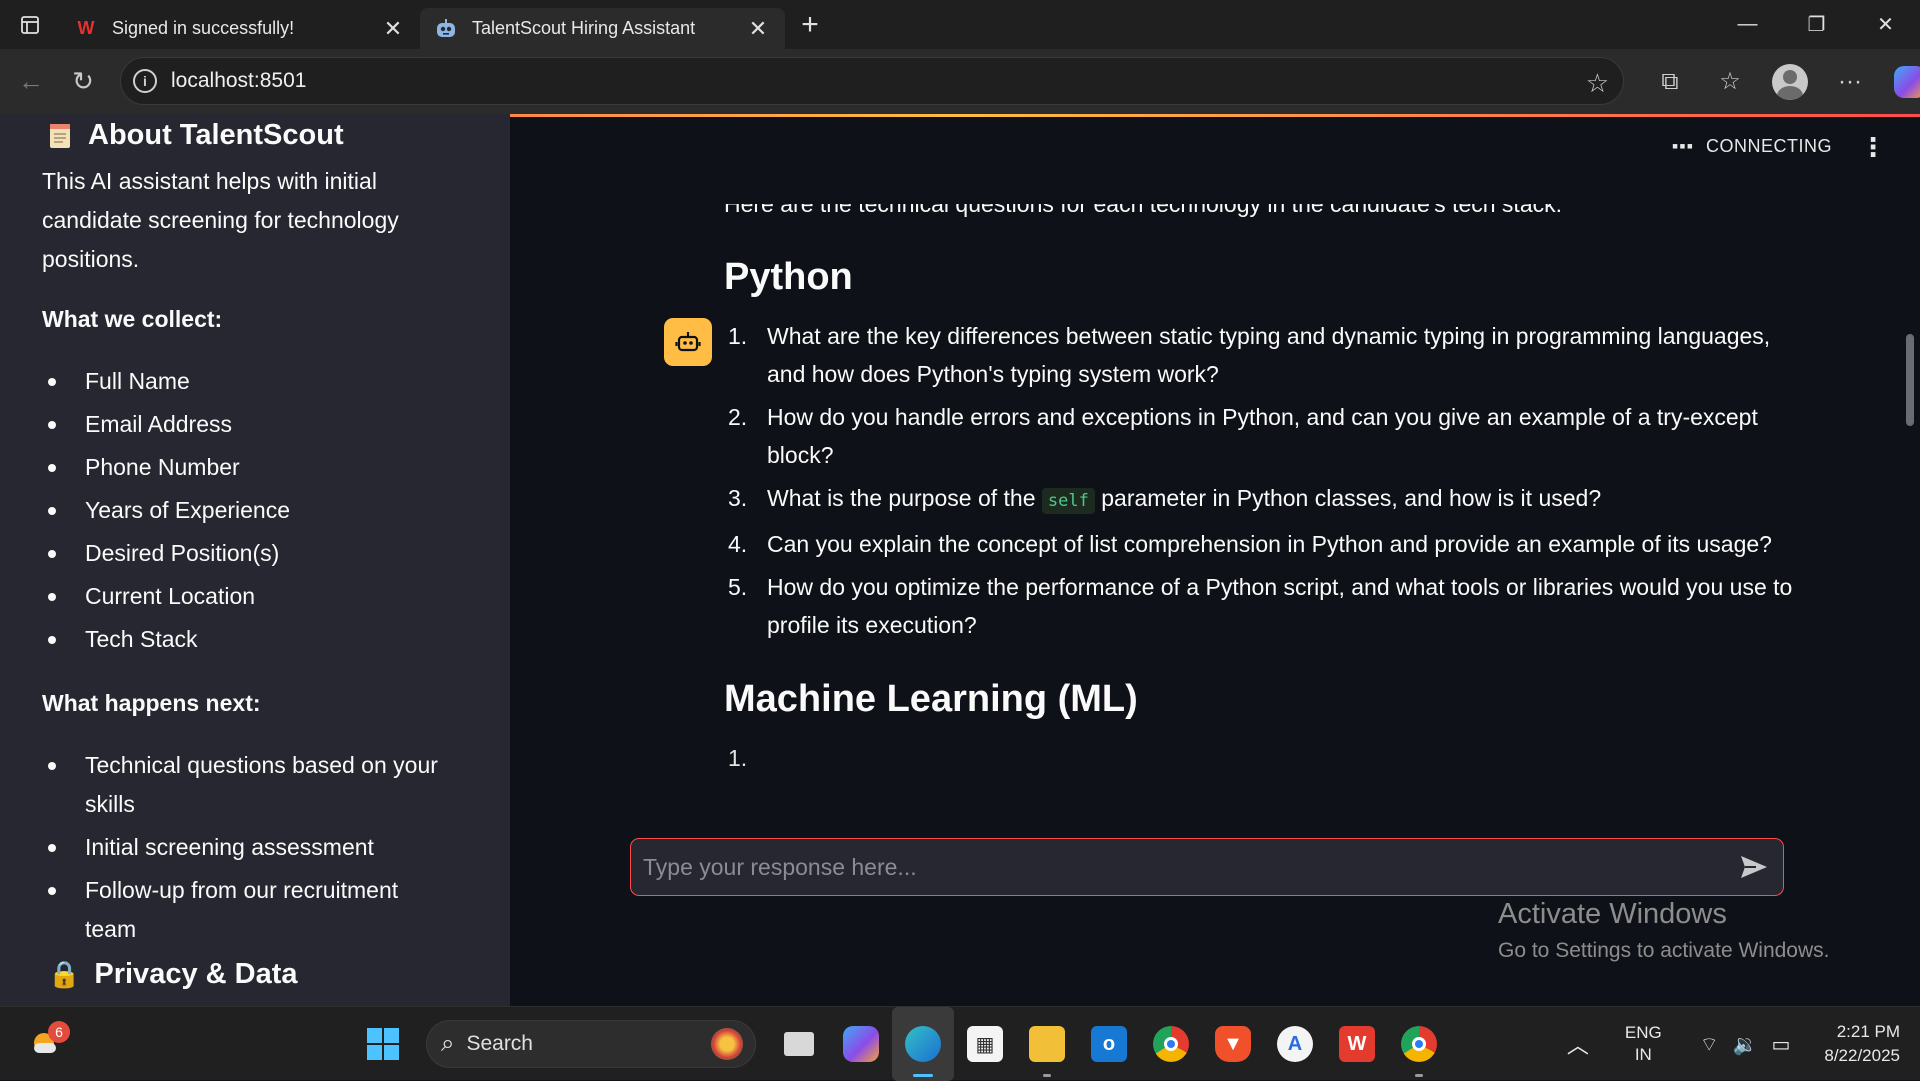 This screenshot has height=1081, width=1920. What do you see at coordinates (1643, 1032) in the screenshot?
I see `language-code: ENG` at bounding box center [1643, 1032].